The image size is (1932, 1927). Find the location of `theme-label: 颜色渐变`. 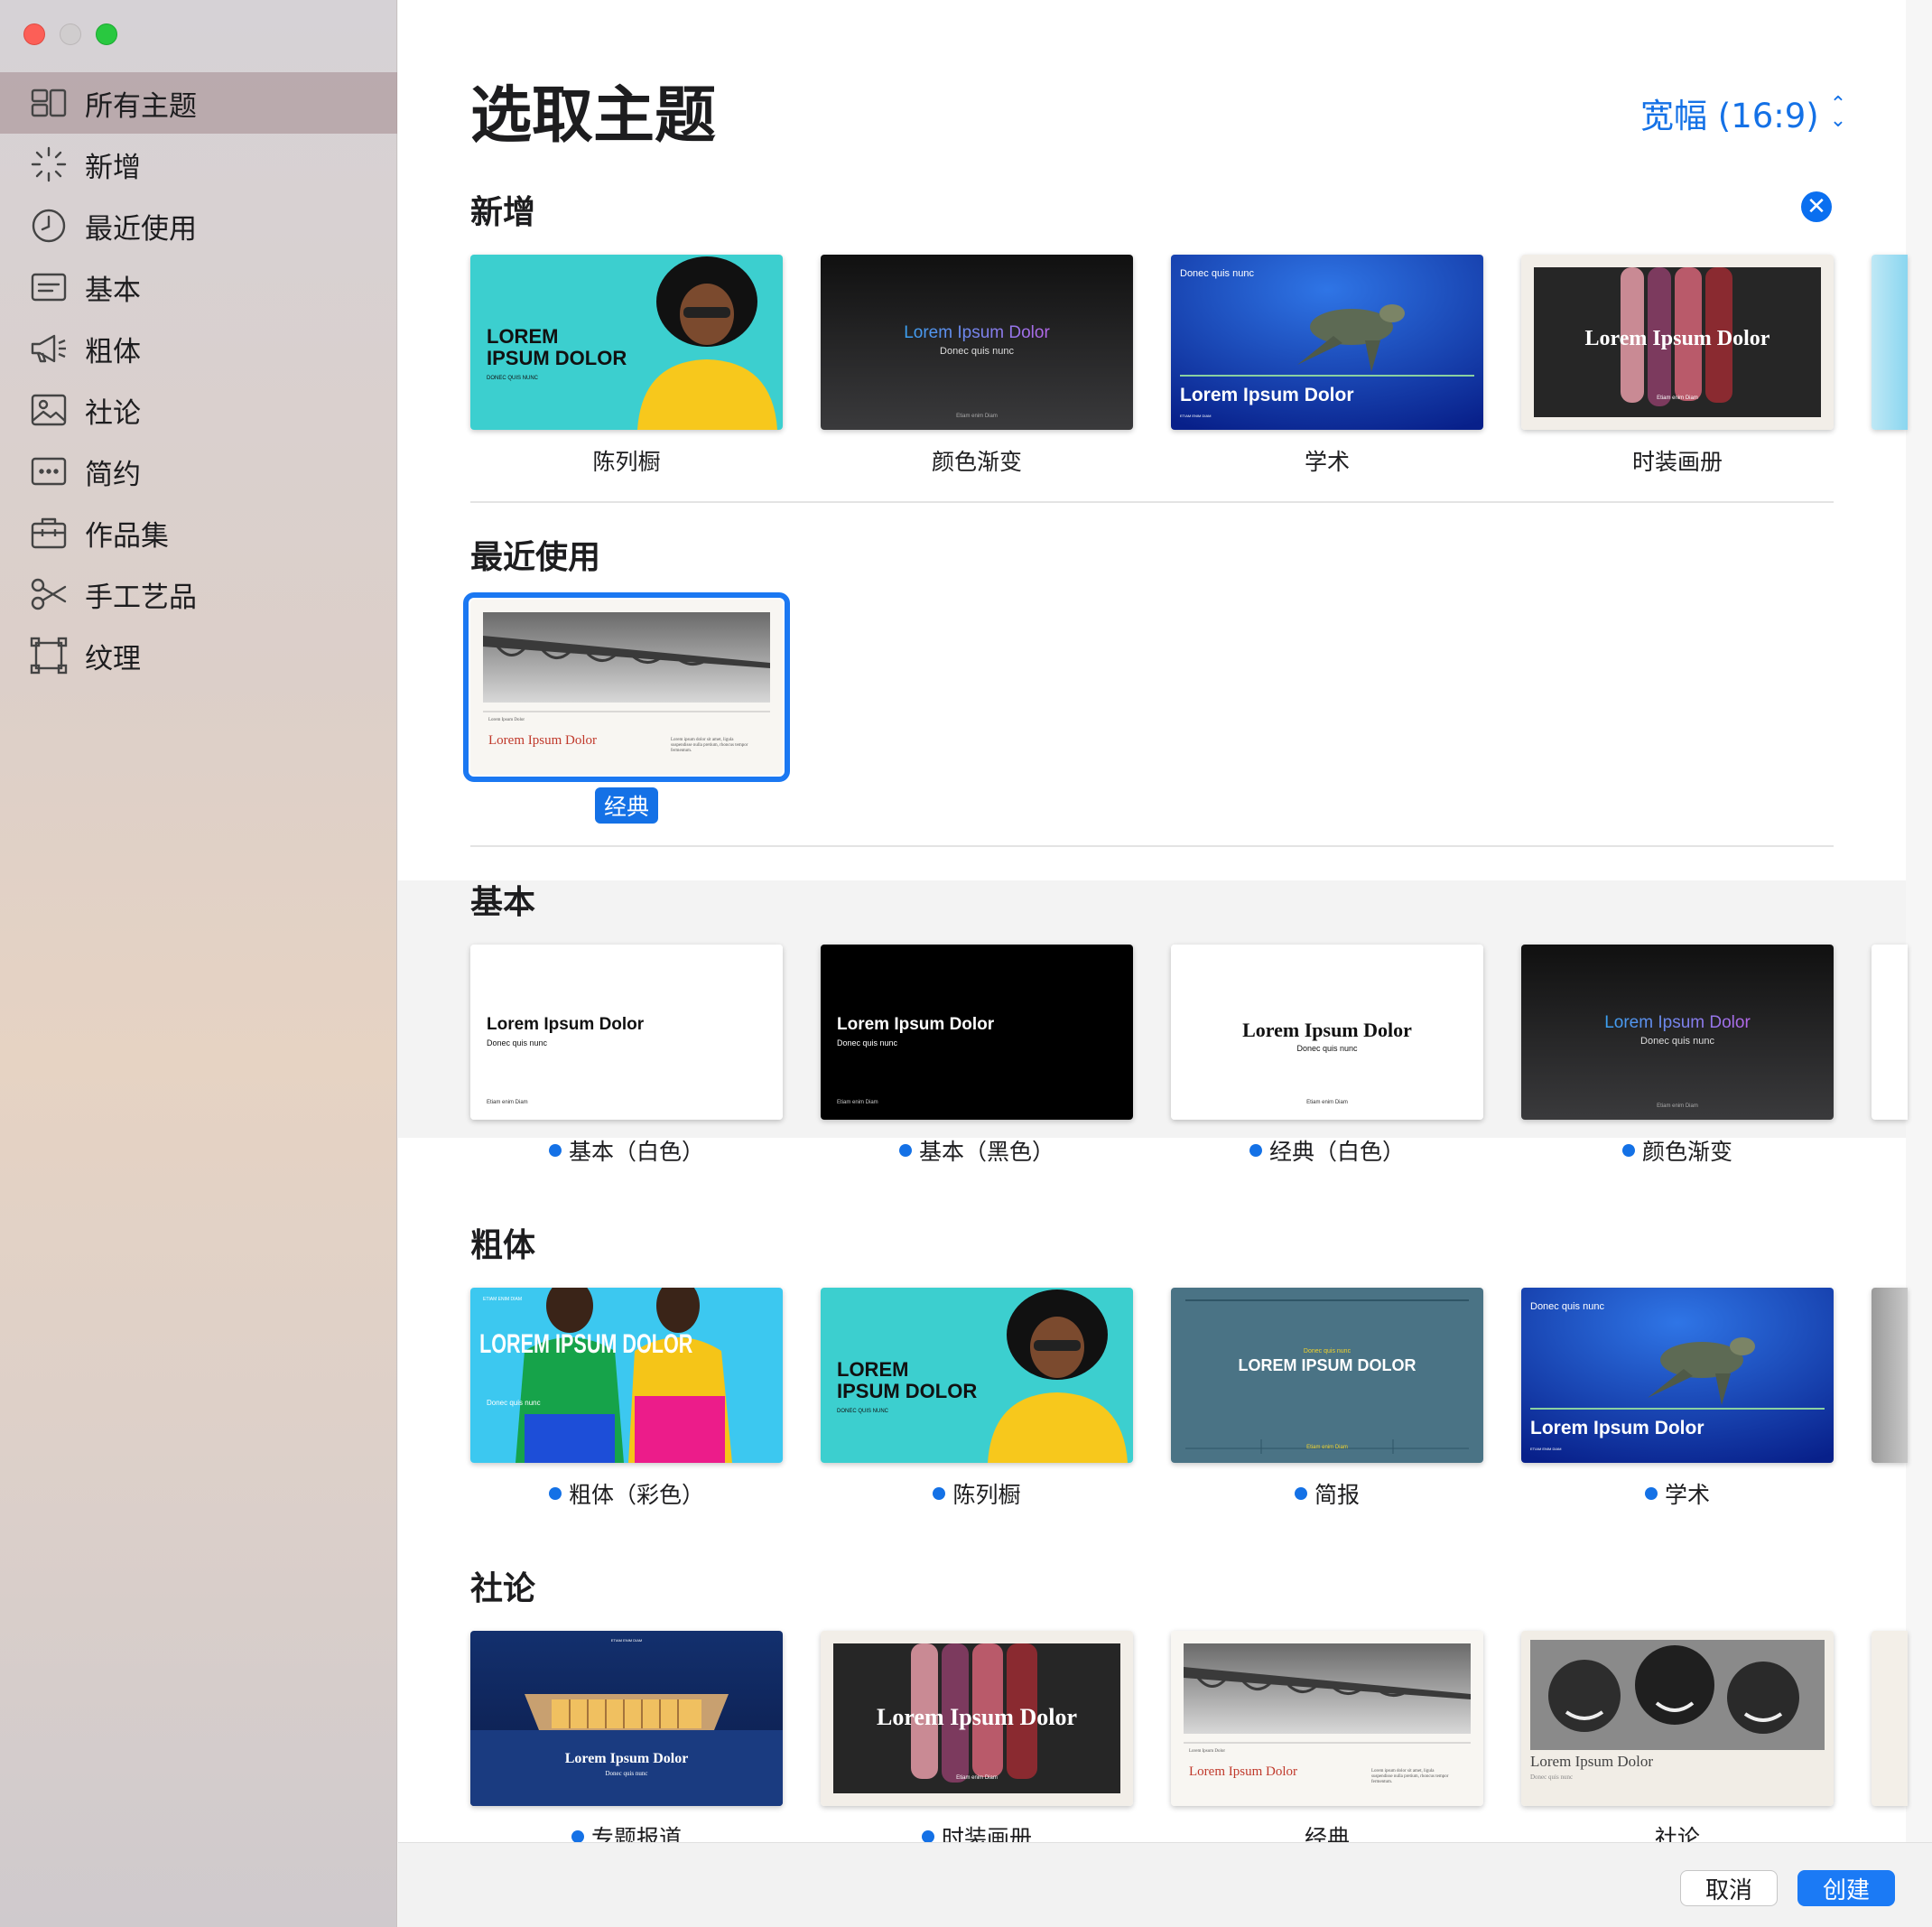

theme-label: 颜色渐变 is located at coordinates (1677, 1151).